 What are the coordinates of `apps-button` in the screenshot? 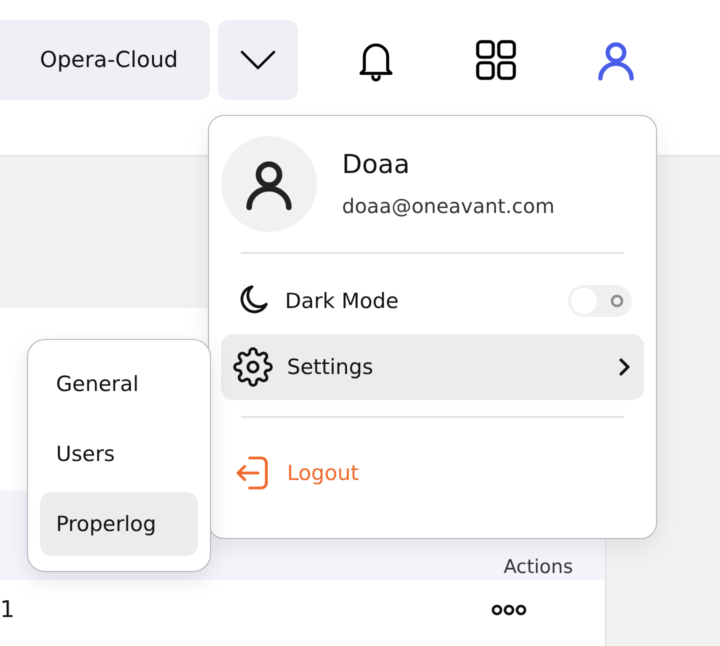 It's located at (496, 60).